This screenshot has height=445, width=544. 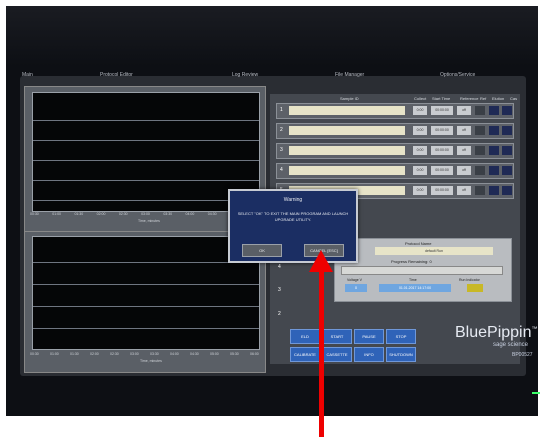 What do you see at coordinates (262, 250) in the screenshot?
I see `dialog-ok-button: OK` at bounding box center [262, 250].